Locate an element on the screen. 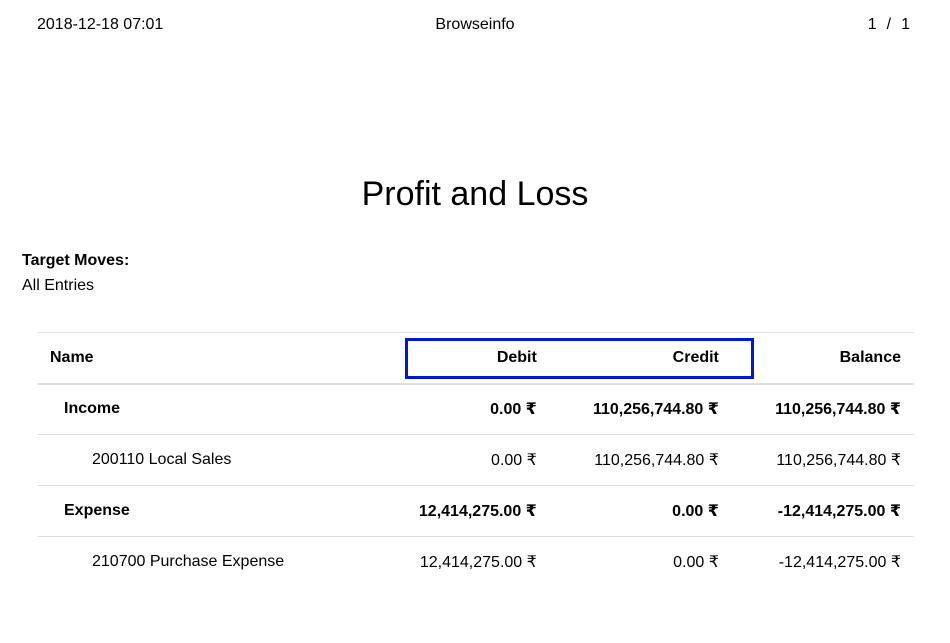 Image resolution: width=950 pixels, height=643 pixels. row-name: 200110 Local Sales is located at coordinates (162, 459).